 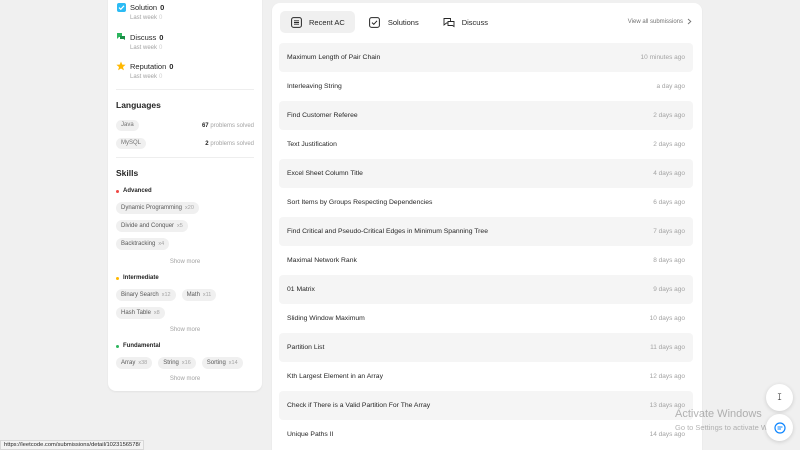 What do you see at coordinates (312, 144) in the screenshot?
I see `submission-title: Text Justification` at bounding box center [312, 144].